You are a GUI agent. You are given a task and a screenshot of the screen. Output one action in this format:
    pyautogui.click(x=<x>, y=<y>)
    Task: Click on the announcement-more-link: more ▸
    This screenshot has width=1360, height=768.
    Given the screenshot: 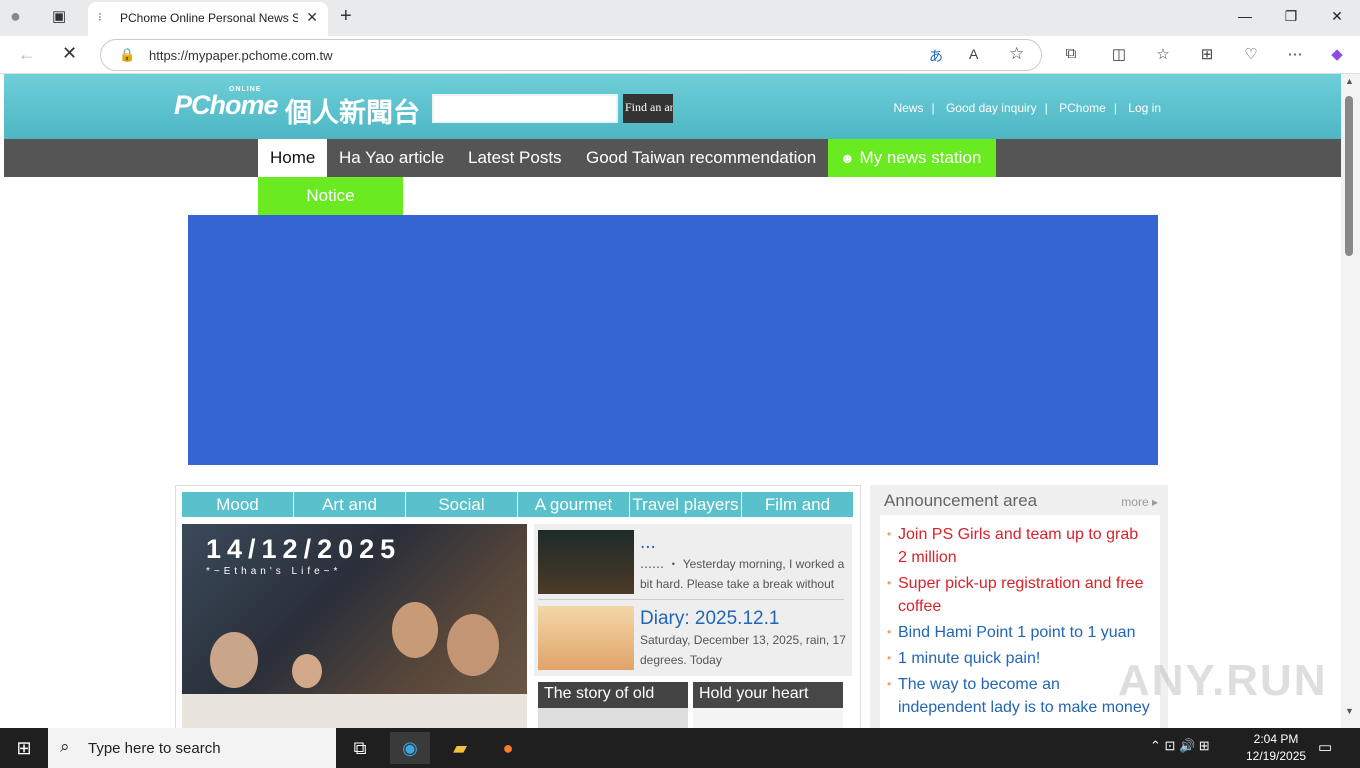 What is the action you would take?
    pyautogui.click(x=1139, y=502)
    